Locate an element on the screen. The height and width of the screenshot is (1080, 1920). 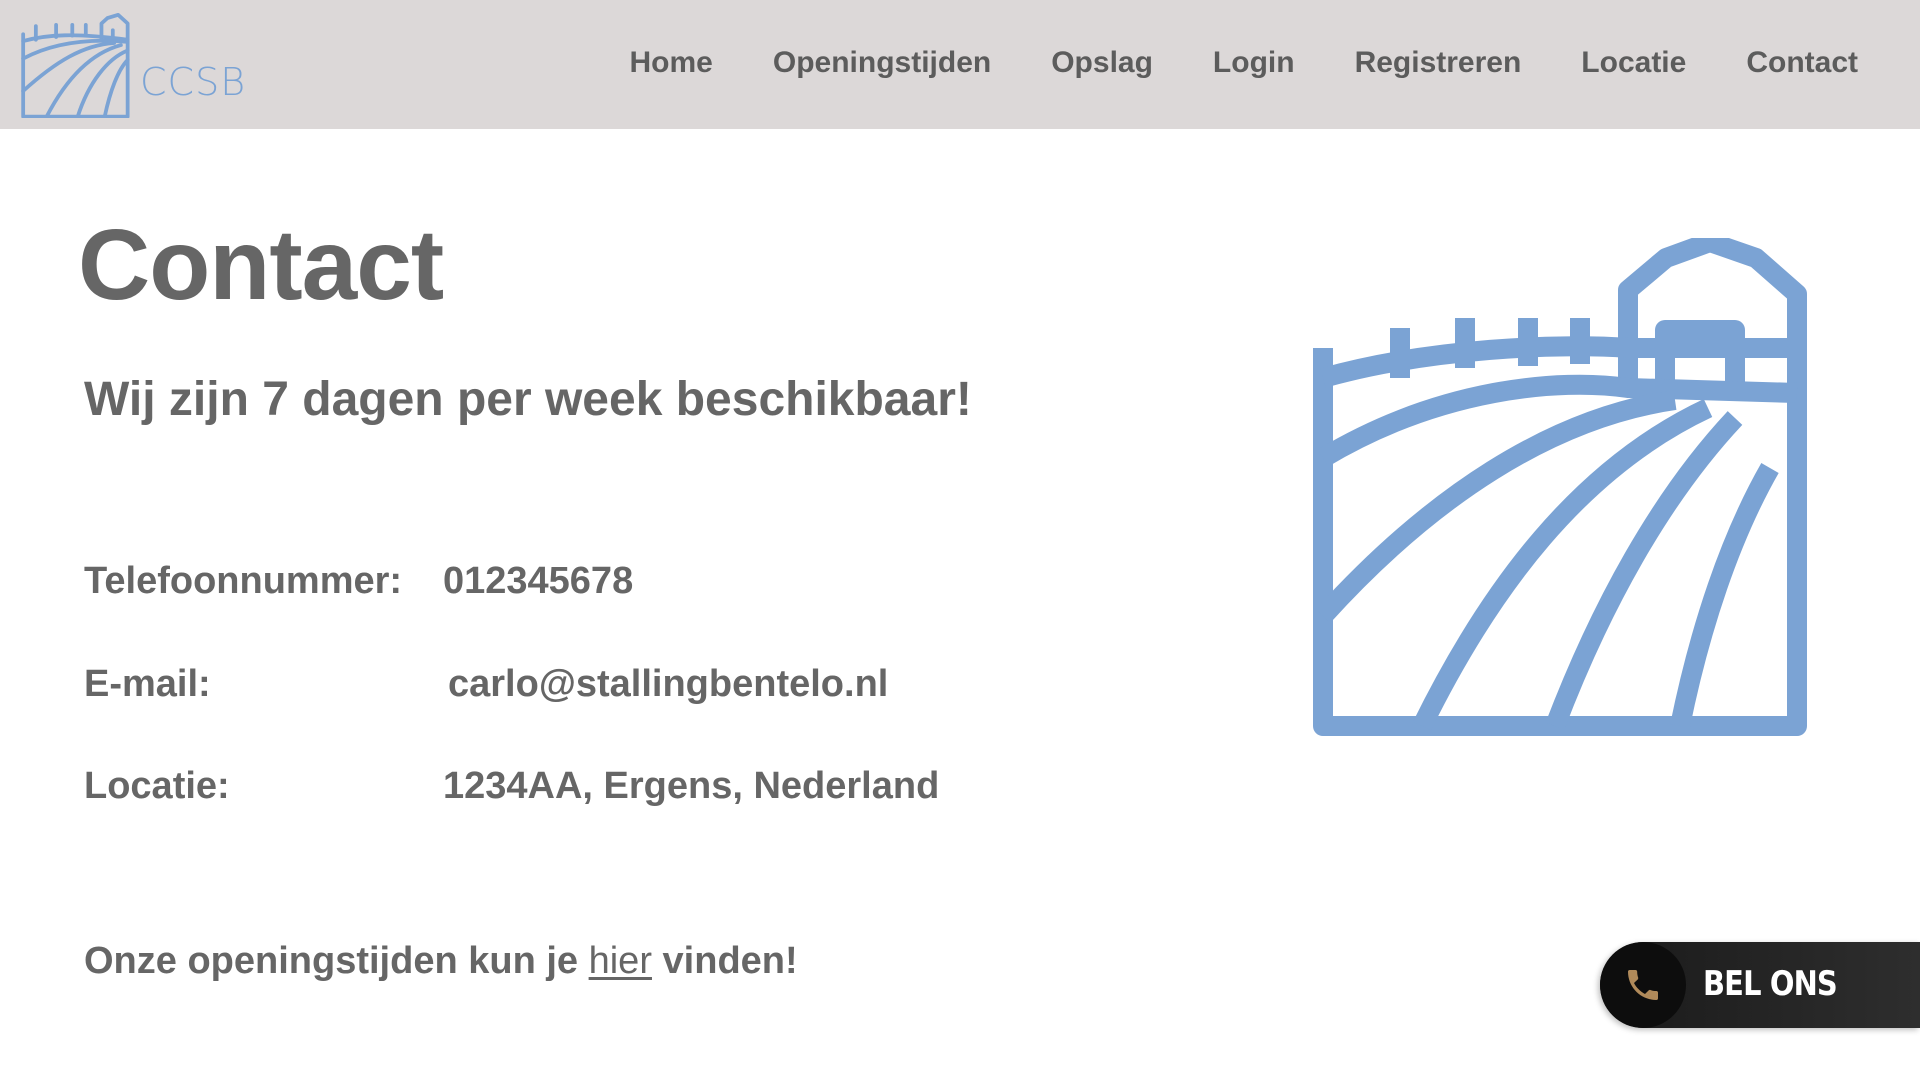
availability-subtitle: Wij zijn 7 dagen per week beschikbaar! is located at coordinates (528, 399).